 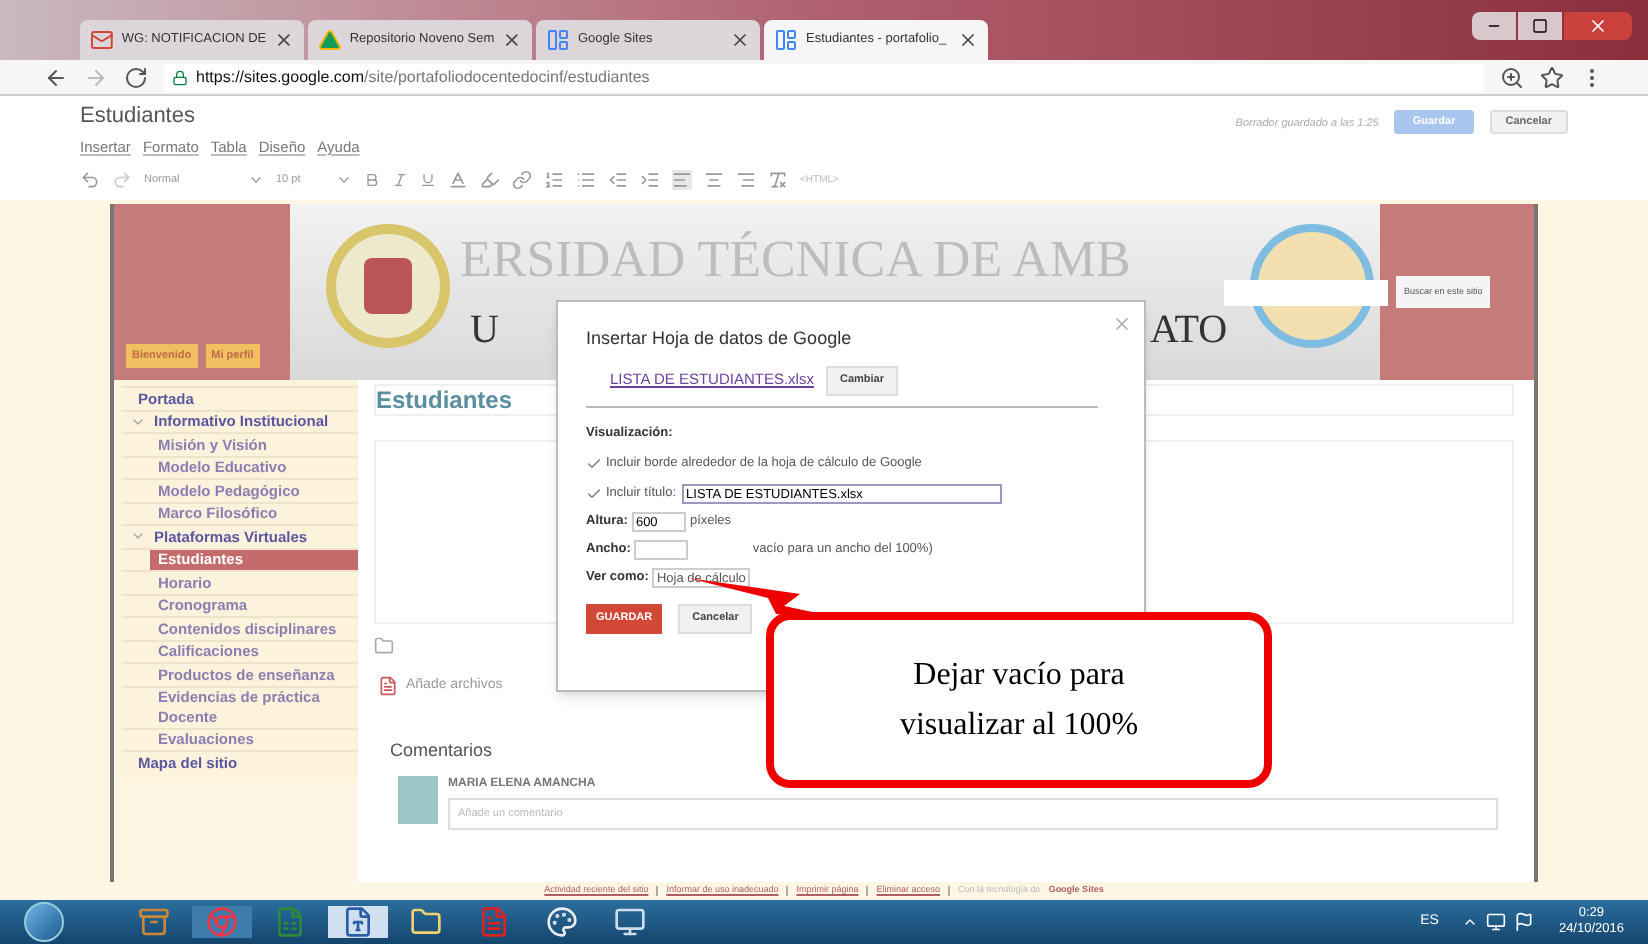 What do you see at coordinates (44, 922) in the screenshot?
I see `start-button` at bounding box center [44, 922].